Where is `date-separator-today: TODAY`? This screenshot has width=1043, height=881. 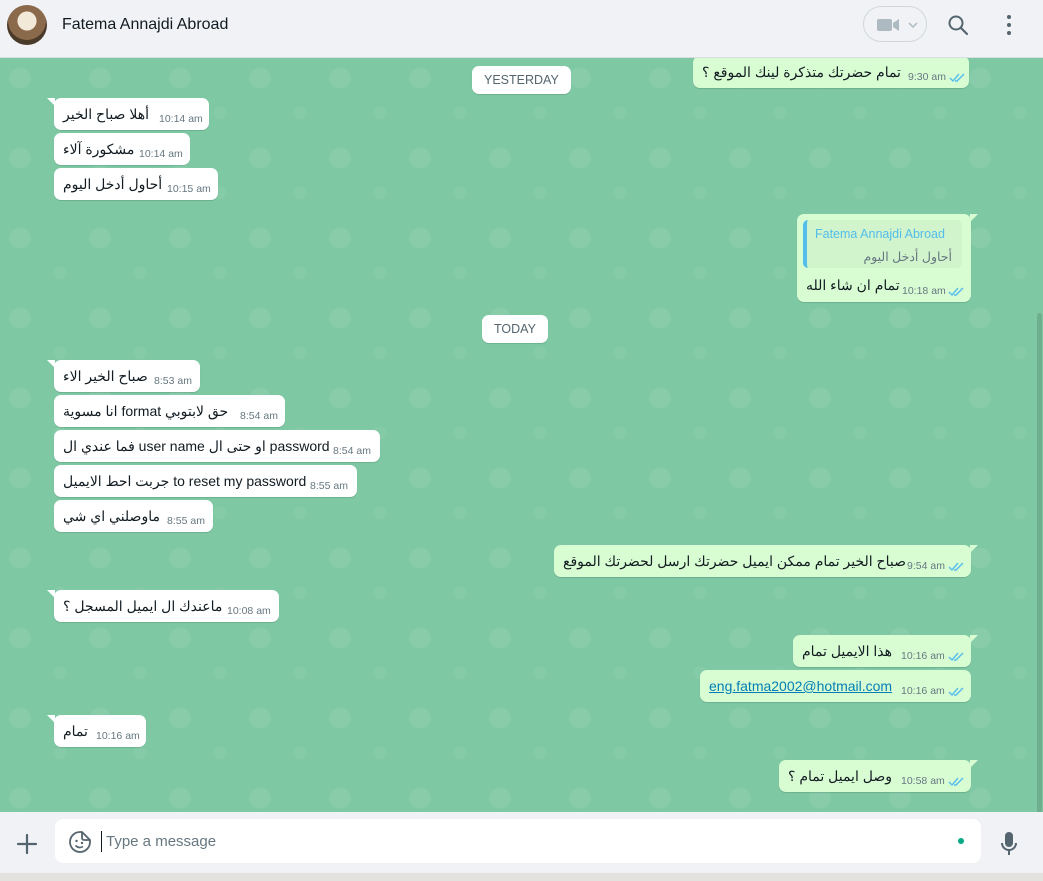
date-separator-today: TODAY is located at coordinates (515, 329).